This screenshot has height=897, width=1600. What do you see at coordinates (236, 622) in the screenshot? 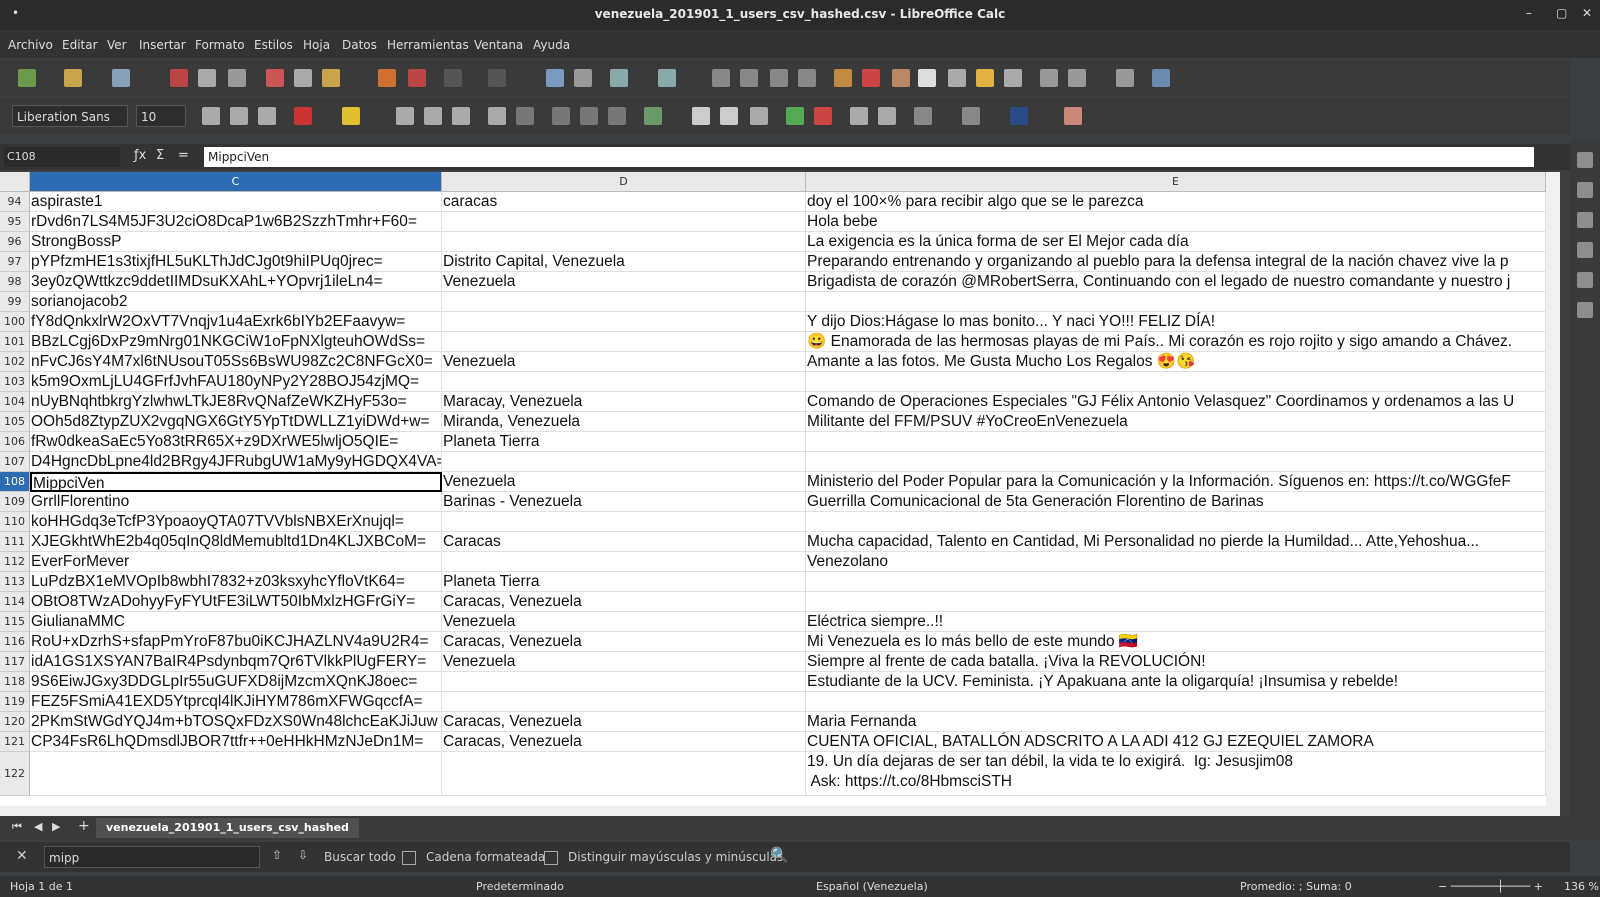
I see `cell-c: GiulianaMMC` at bounding box center [236, 622].